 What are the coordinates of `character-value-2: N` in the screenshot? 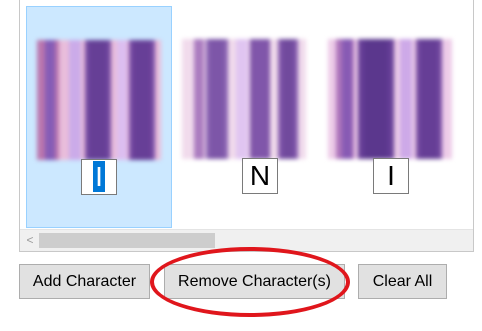 It's located at (260, 175).